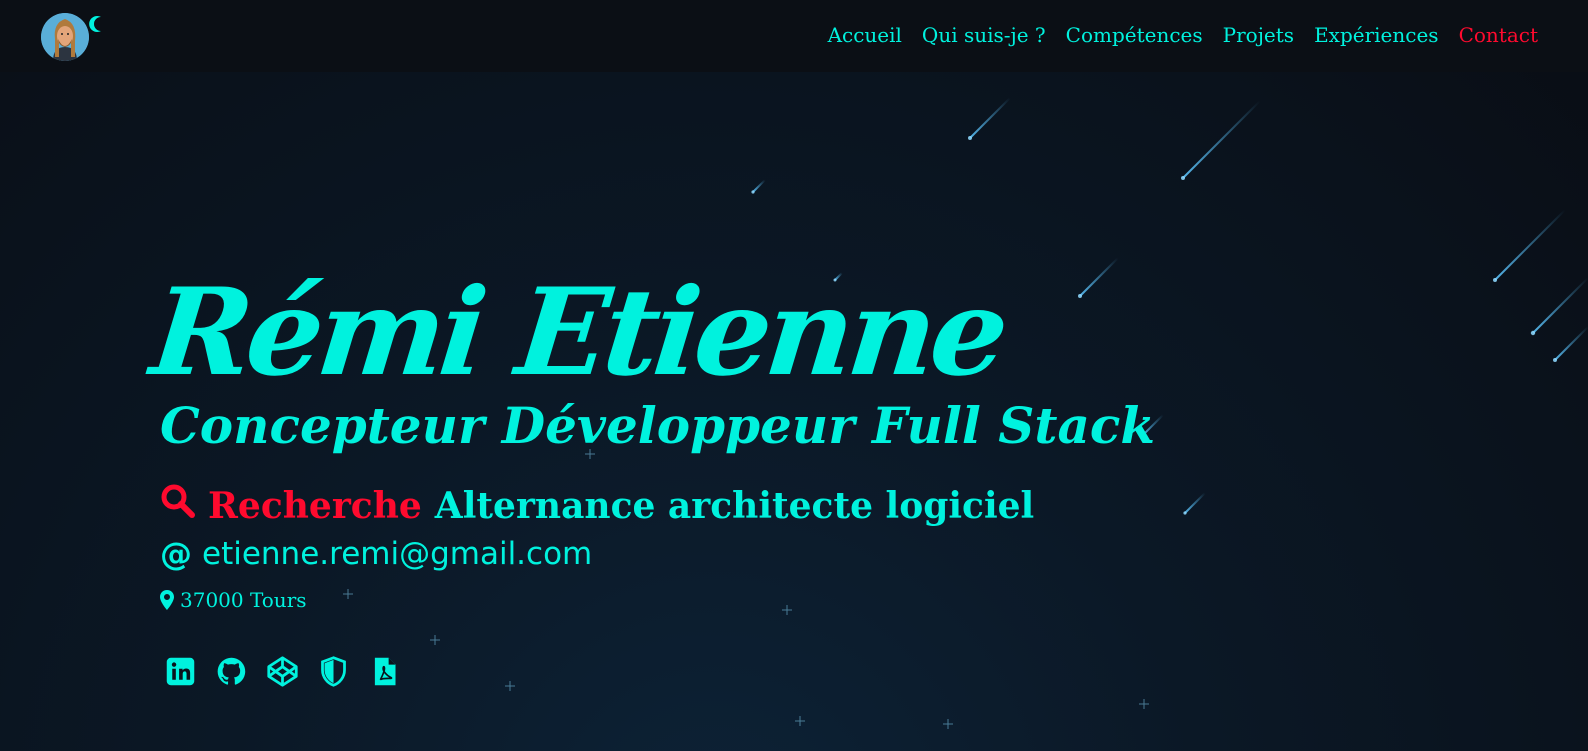 Image resolution: width=1588 pixels, height=751 pixels. I want to click on nav-link-accueil: Accueil, so click(865, 35).